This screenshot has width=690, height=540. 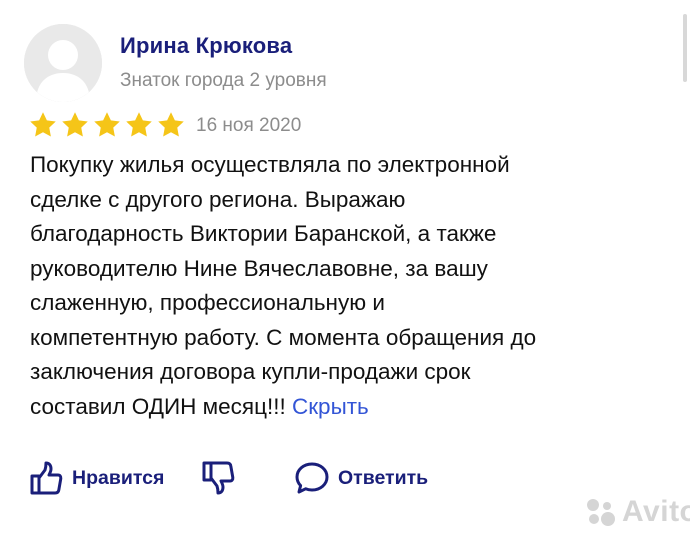 I want to click on hide-link: Скрыть, so click(x=330, y=406).